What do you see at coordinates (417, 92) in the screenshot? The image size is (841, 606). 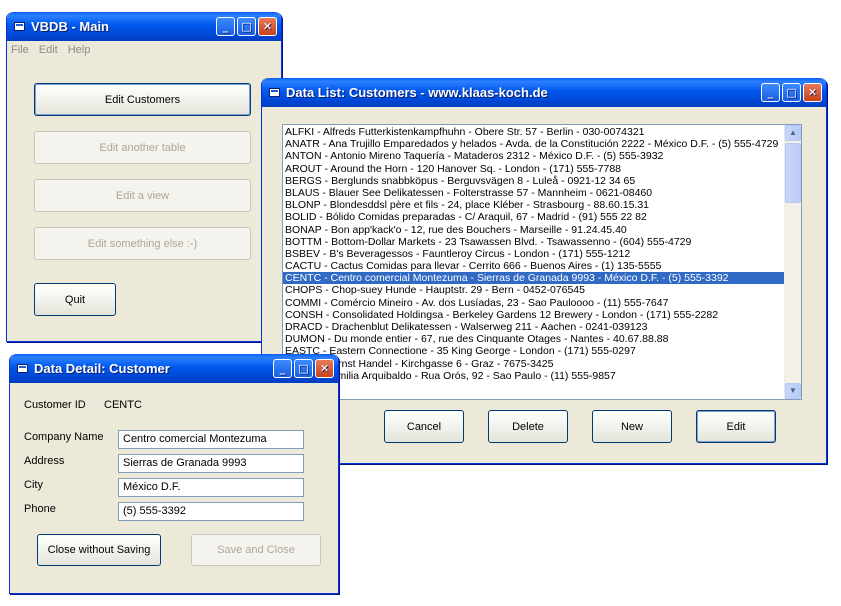 I see `data-list-title: Data List: Customers - www.klaas-koch.de` at bounding box center [417, 92].